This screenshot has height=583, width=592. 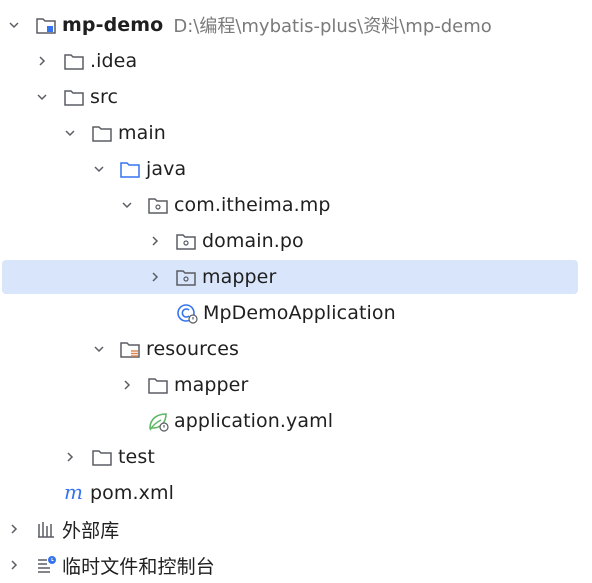 What do you see at coordinates (142, 133) in the screenshot?
I see `main-label: main` at bounding box center [142, 133].